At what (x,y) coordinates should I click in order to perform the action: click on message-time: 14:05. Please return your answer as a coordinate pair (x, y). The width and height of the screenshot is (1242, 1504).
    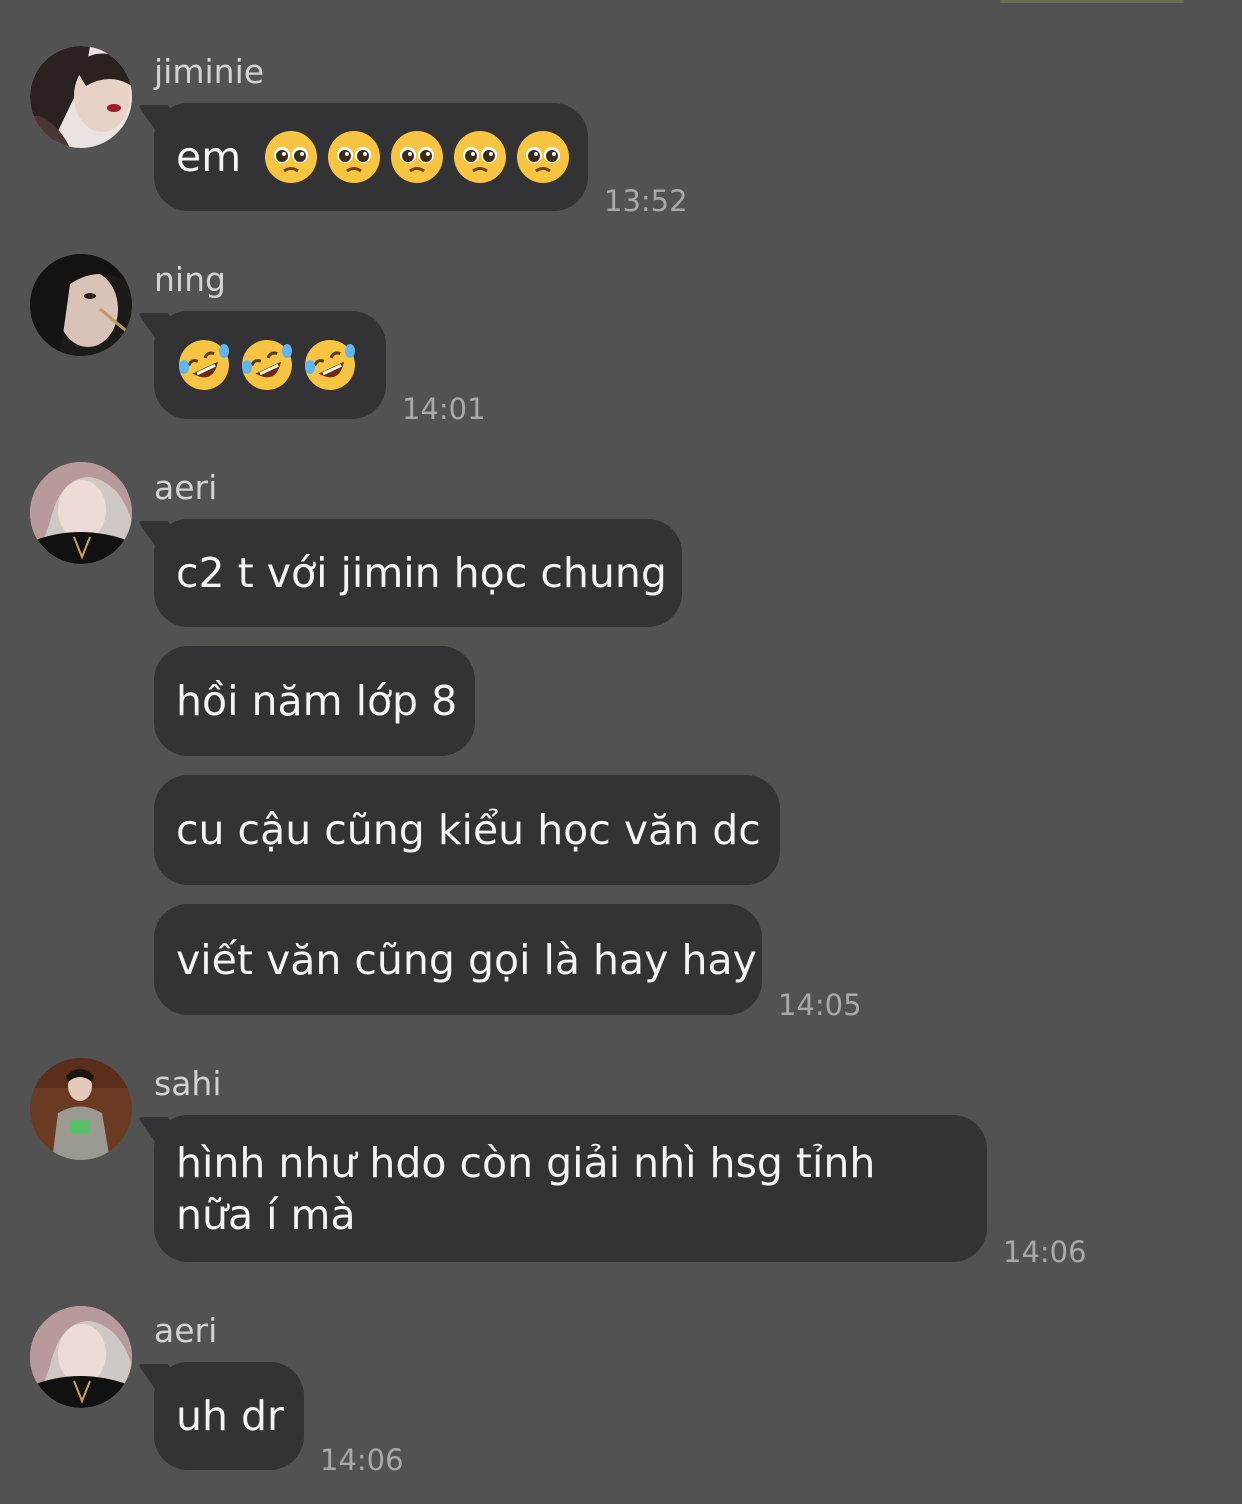
    Looking at the image, I should click on (820, 1005).